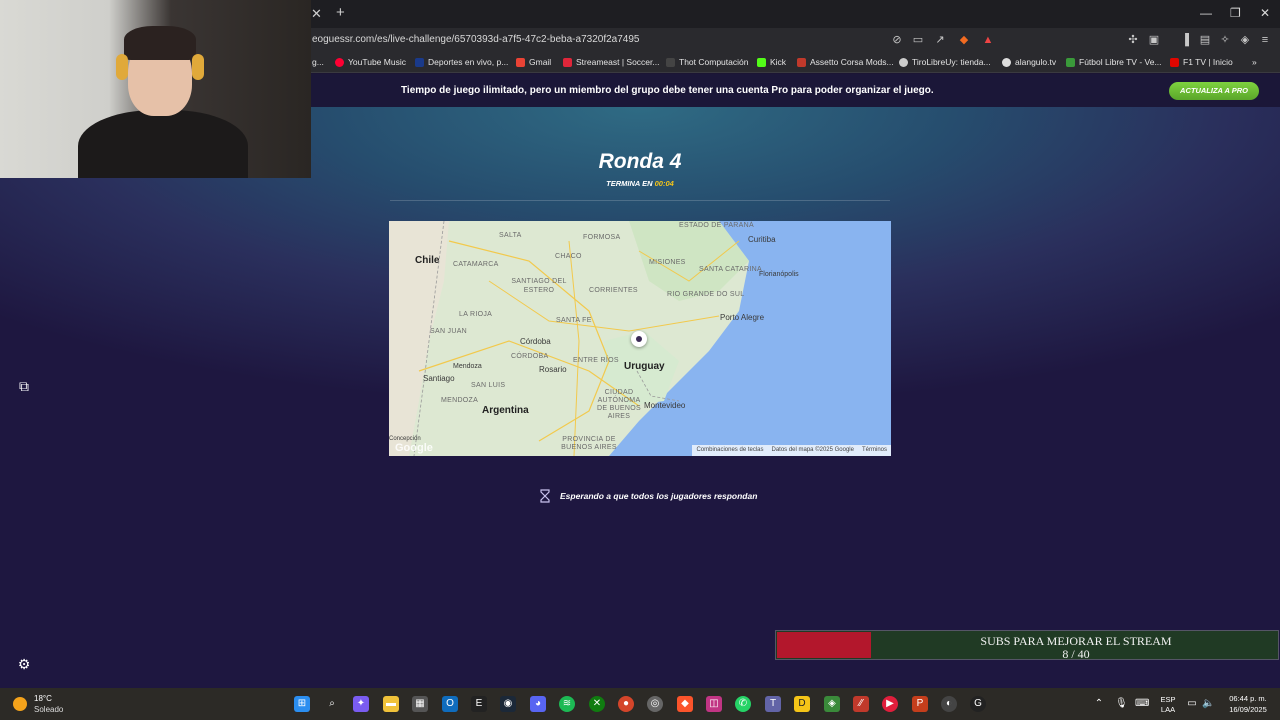 This screenshot has width=1280, height=720. What do you see at coordinates (988, 40) in the screenshot?
I see `rewards-icon: ▲` at bounding box center [988, 40].